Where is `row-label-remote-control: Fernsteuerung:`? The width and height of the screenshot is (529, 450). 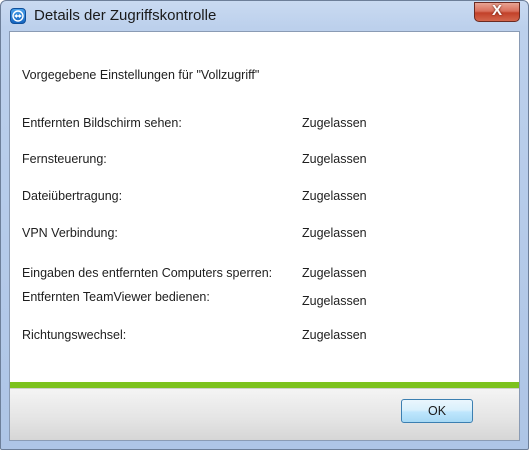 row-label-remote-control: Fernsteuerung: is located at coordinates (64, 159).